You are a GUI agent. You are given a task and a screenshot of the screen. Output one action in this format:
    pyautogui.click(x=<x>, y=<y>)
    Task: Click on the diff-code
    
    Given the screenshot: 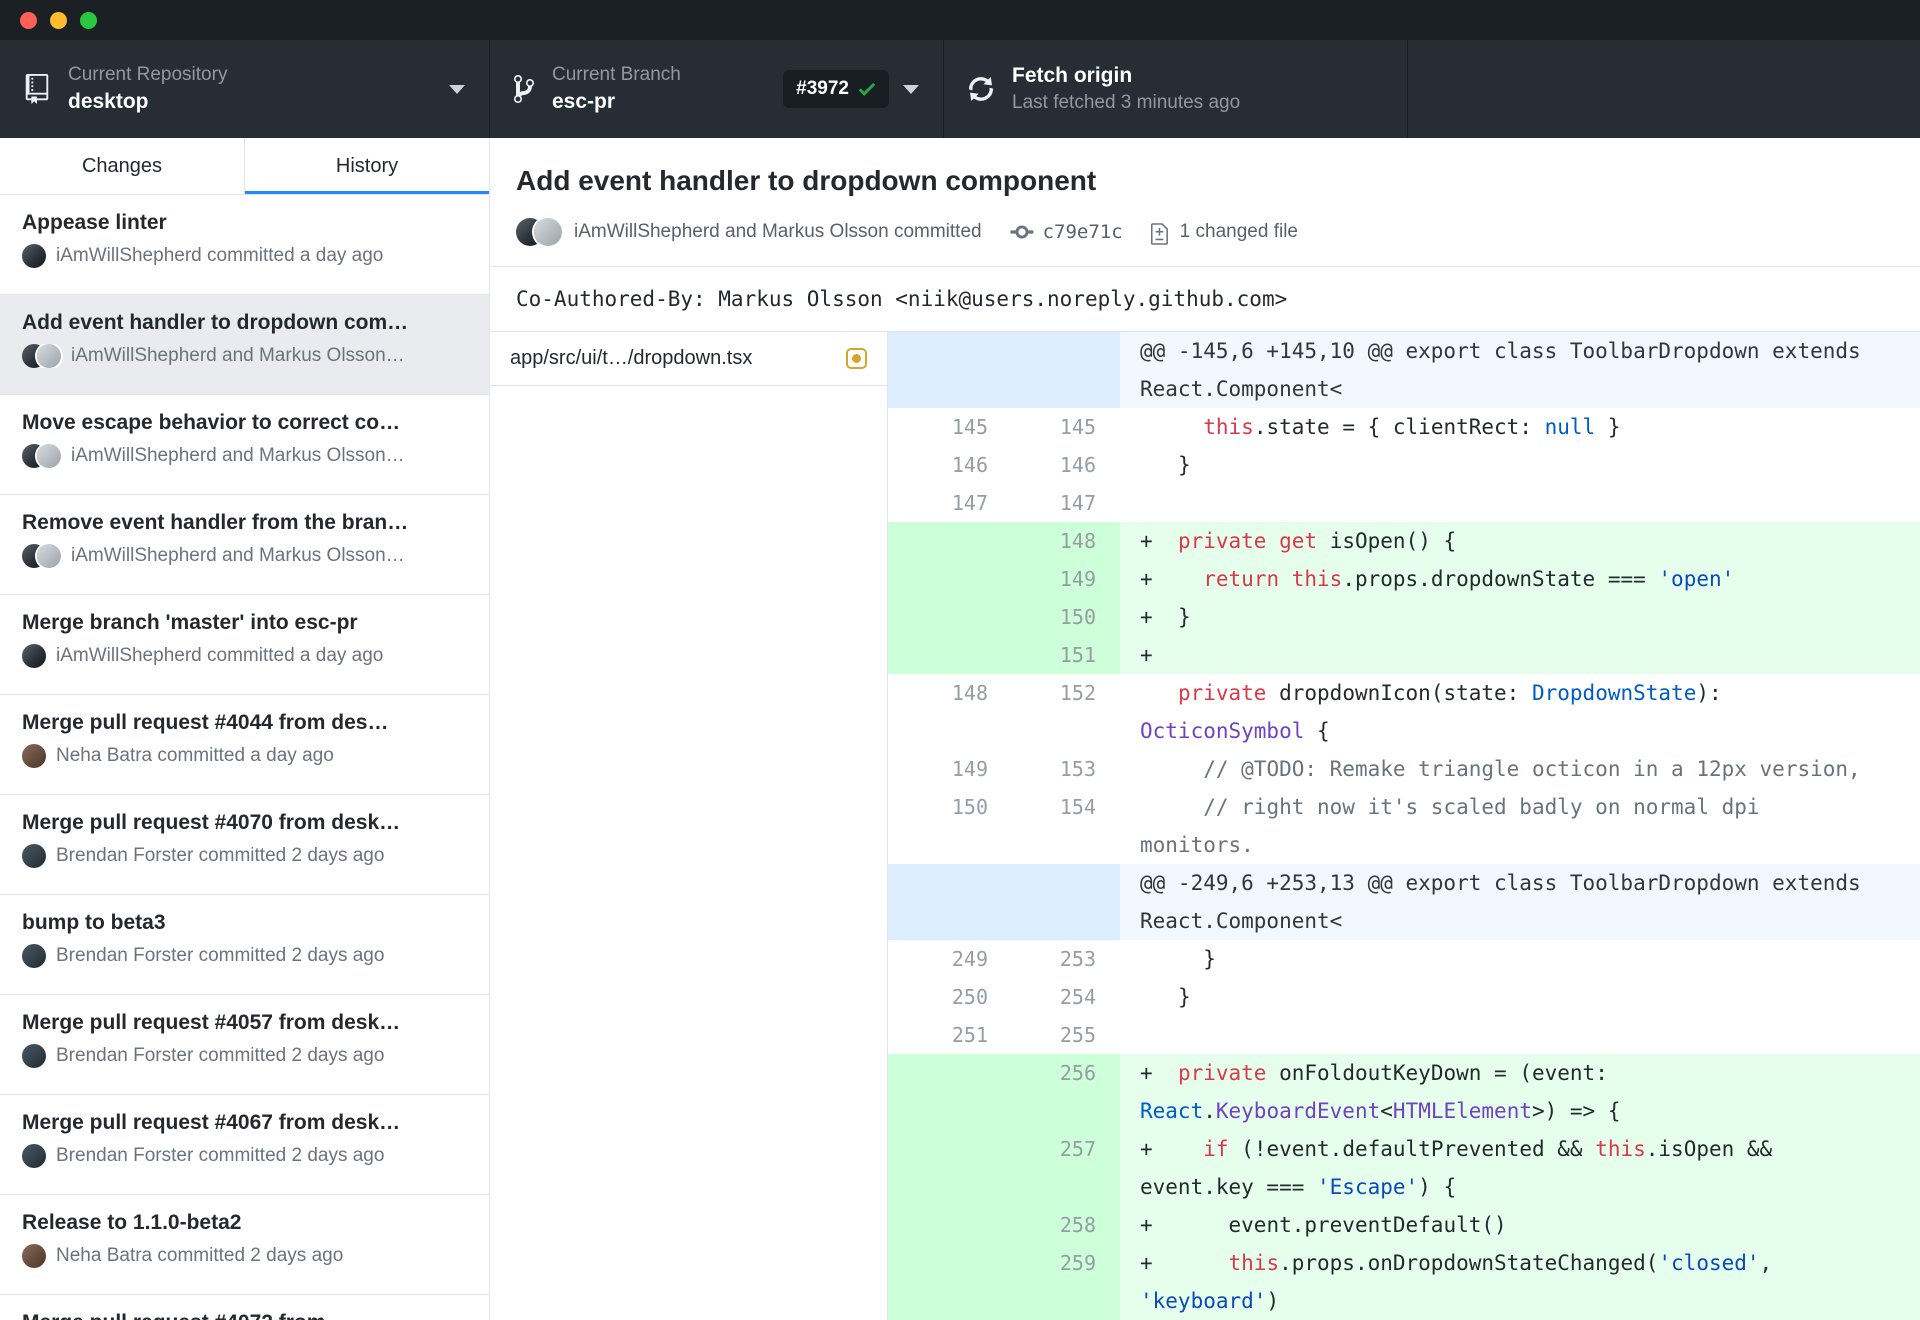 What is the action you would take?
    pyautogui.click(x=1520, y=1035)
    